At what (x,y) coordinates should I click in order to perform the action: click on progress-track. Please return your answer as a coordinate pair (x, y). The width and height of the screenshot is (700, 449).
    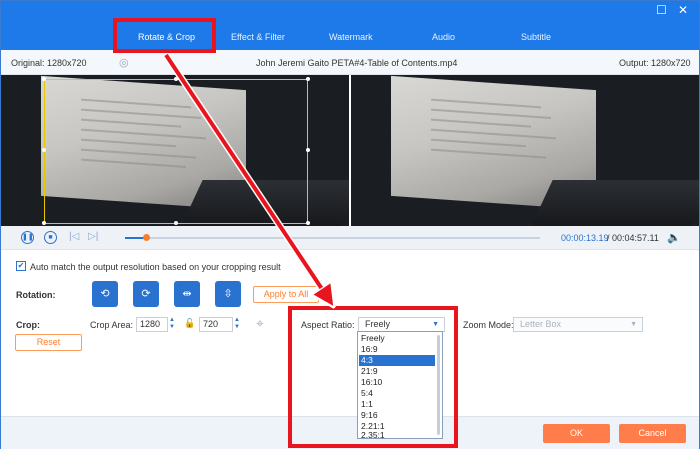
    Looking at the image, I should click on (332, 237).